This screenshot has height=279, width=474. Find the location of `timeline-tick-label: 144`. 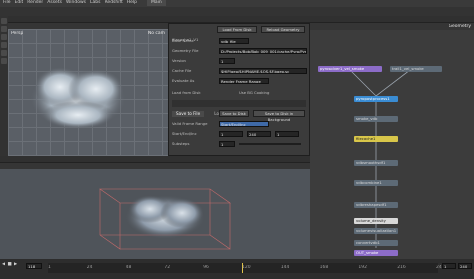

timeline-tick-label: 144 is located at coordinates (285, 267).